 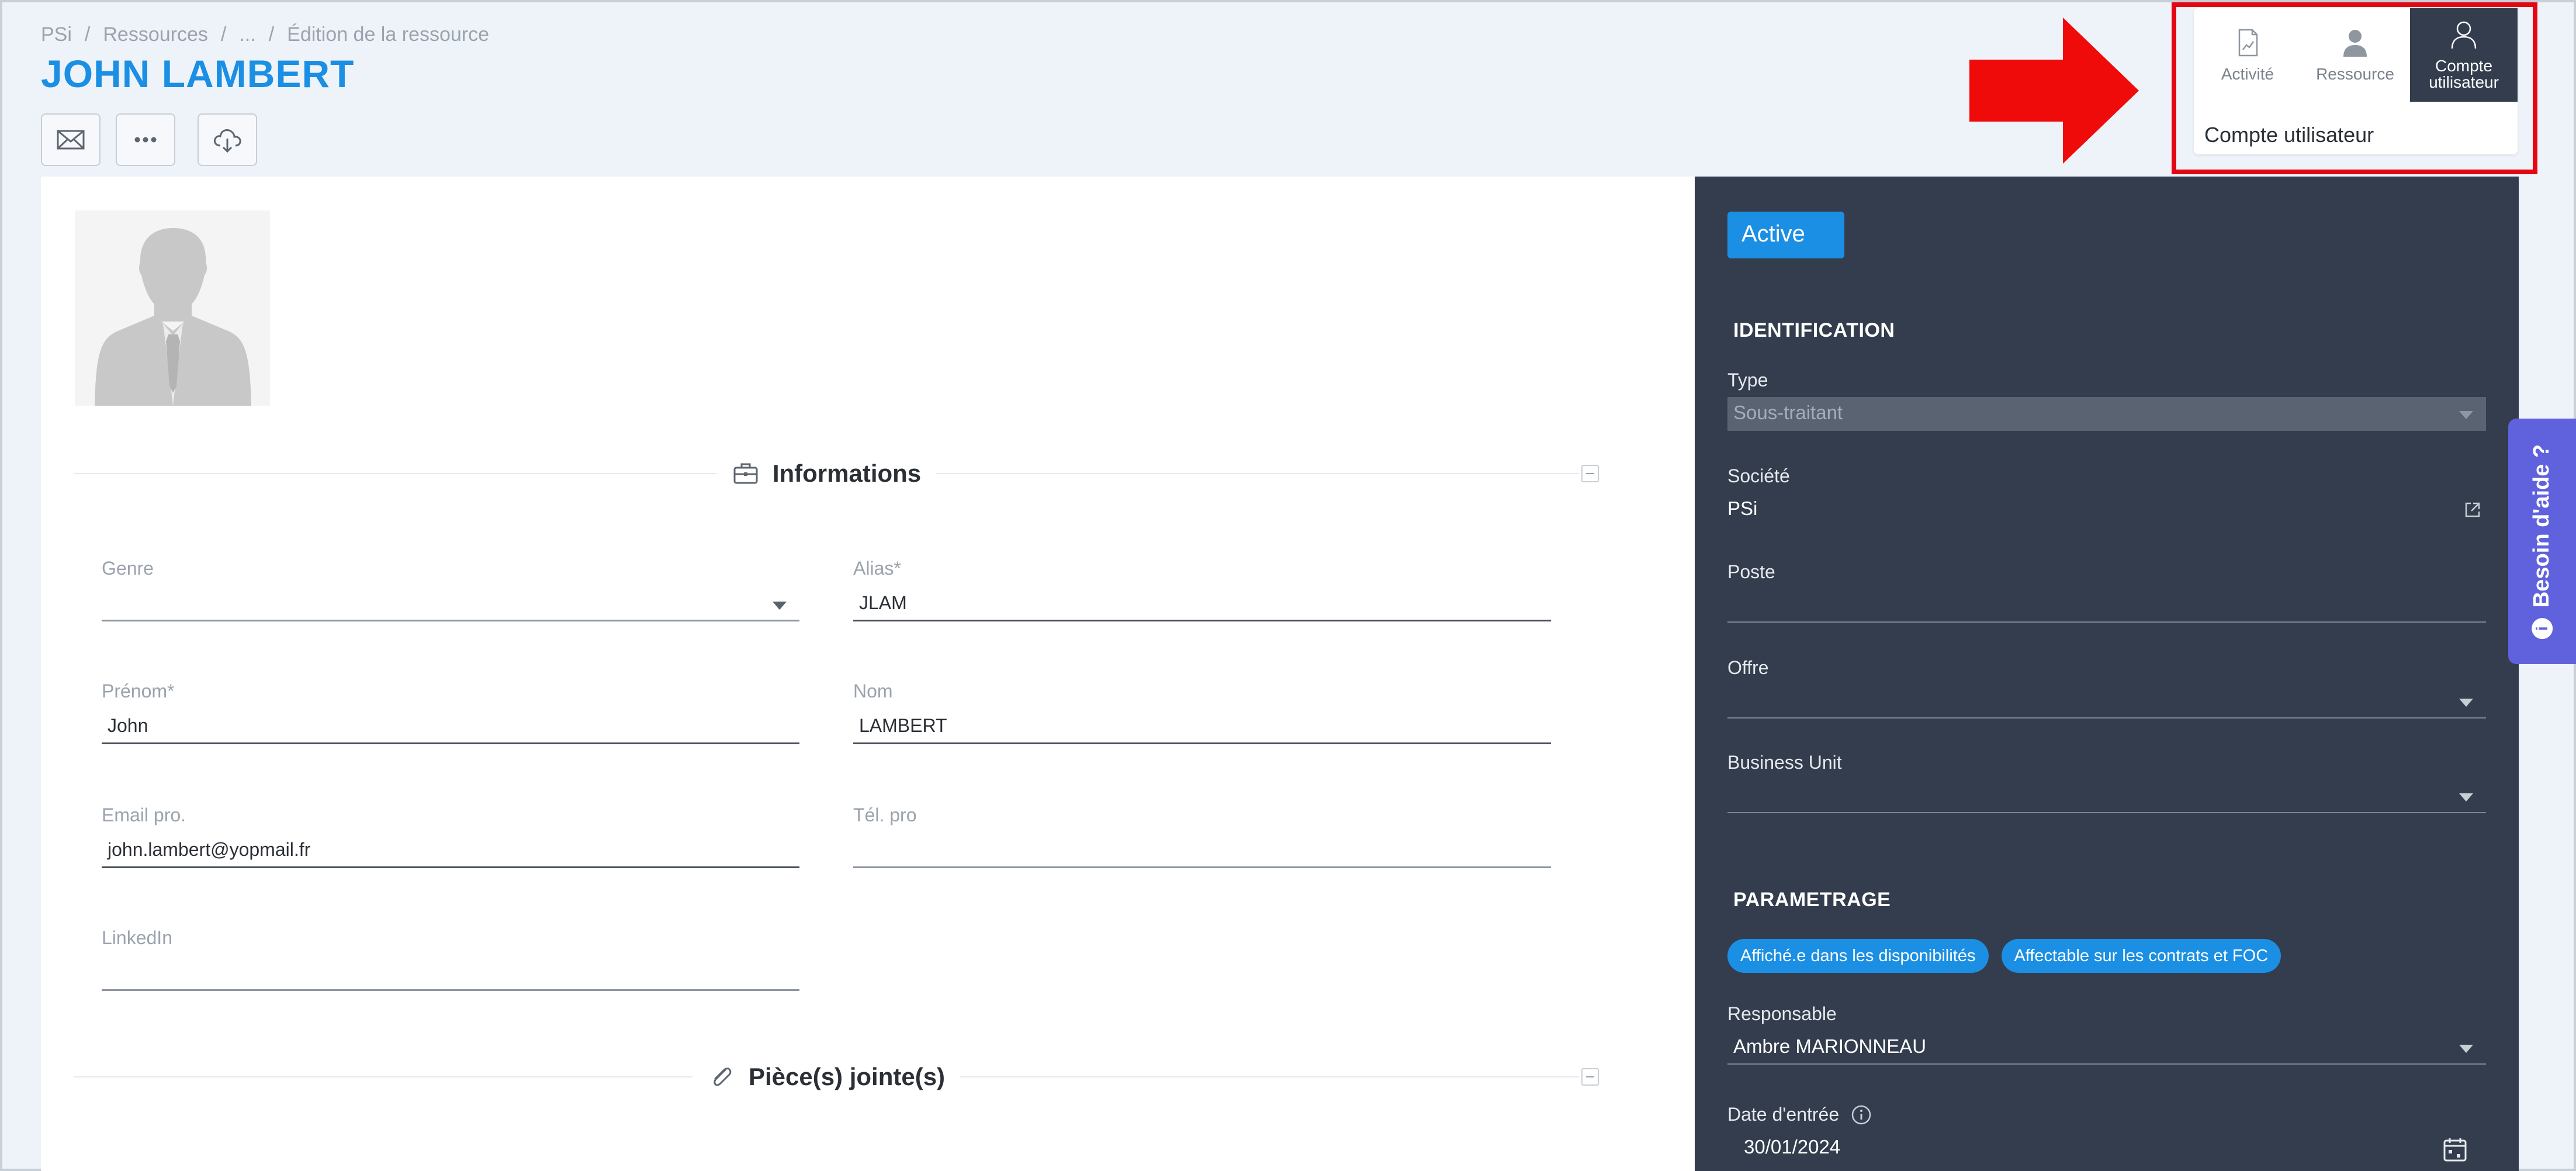 What do you see at coordinates (723, 1077) in the screenshot?
I see `paperclip-icon` at bounding box center [723, 1077].